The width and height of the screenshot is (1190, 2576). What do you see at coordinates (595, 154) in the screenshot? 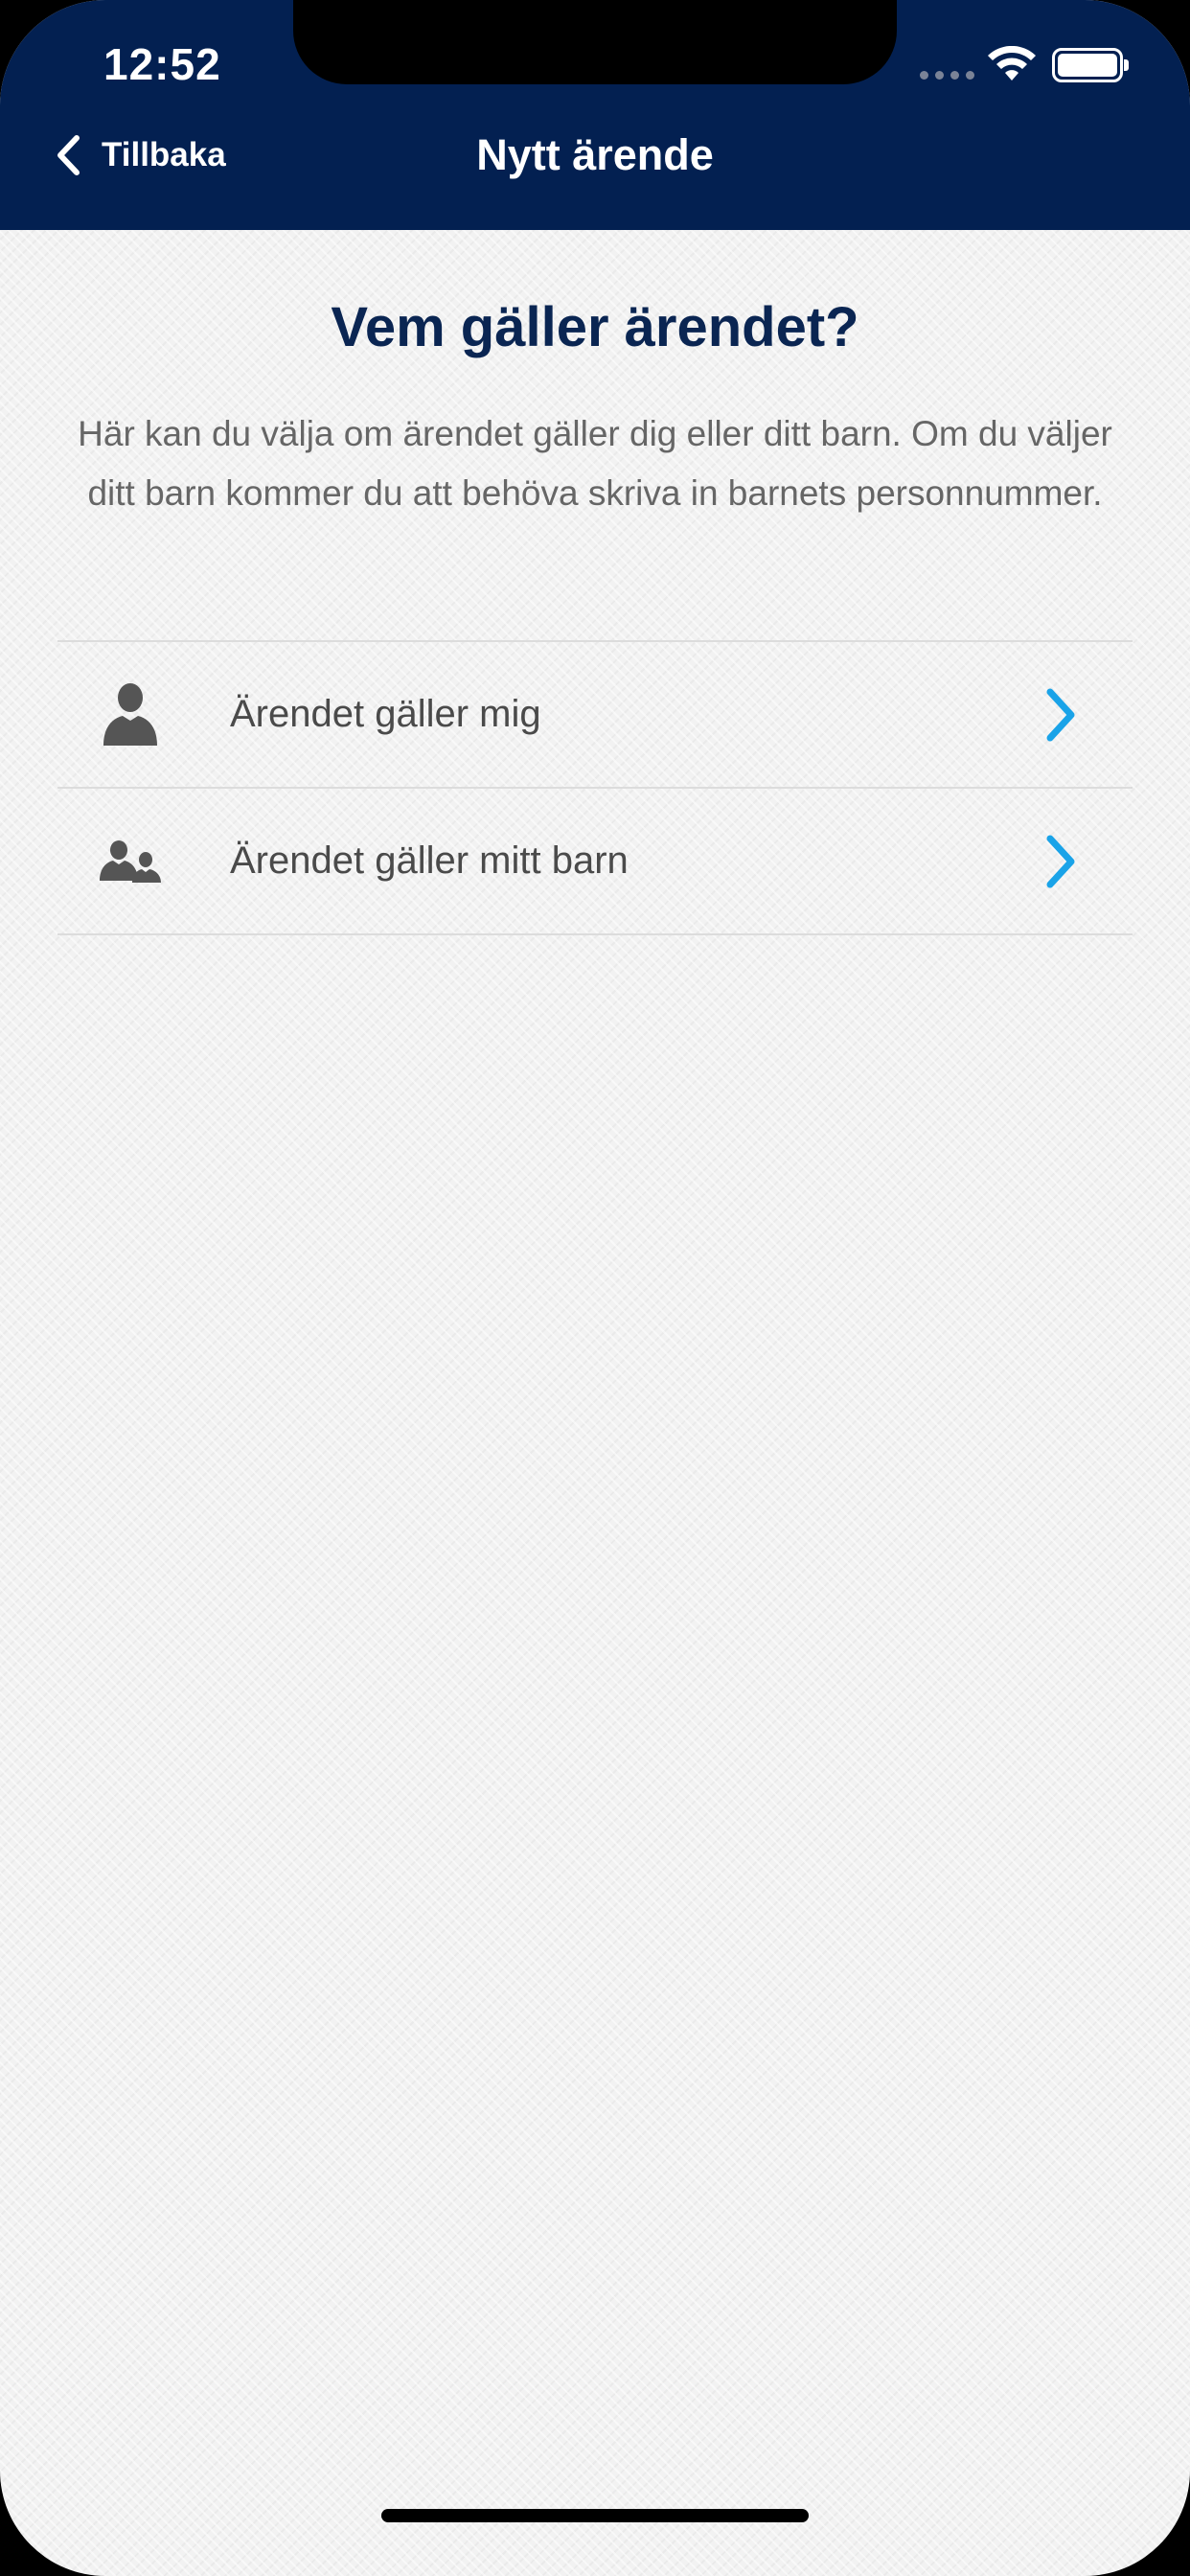
I see `page-title: Nytt ärende` at bounding box center [595, 154].